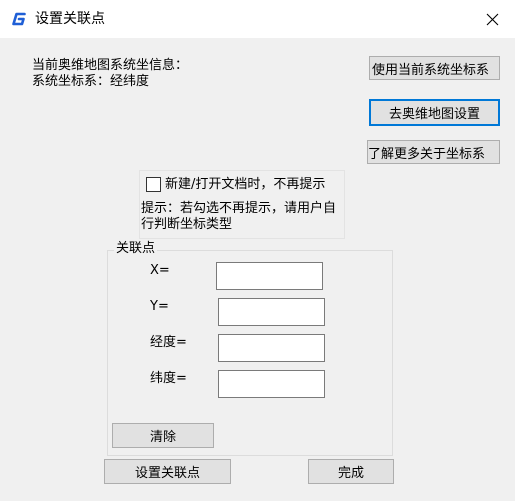 Image resolution: width=515 pixels, height=501 pixels. Describe the element at coordinates (136, 249) in the screenshot. I see `group-title: 关联点` at that location.